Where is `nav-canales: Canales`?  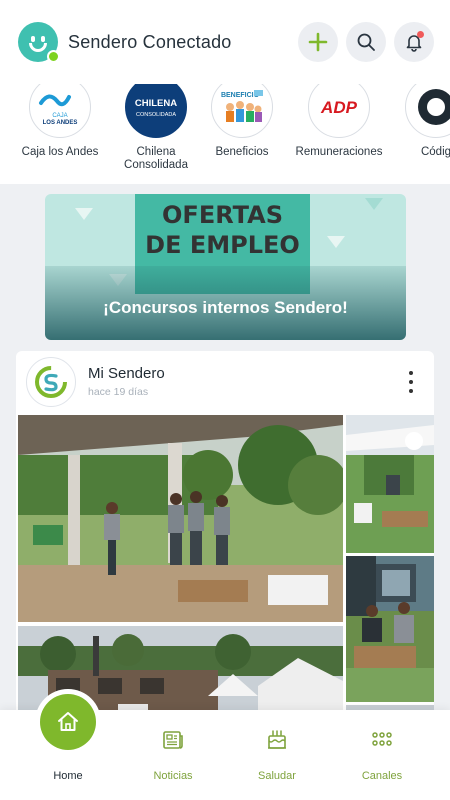 nav-canales: Canales is located at coordinates (382, 755).